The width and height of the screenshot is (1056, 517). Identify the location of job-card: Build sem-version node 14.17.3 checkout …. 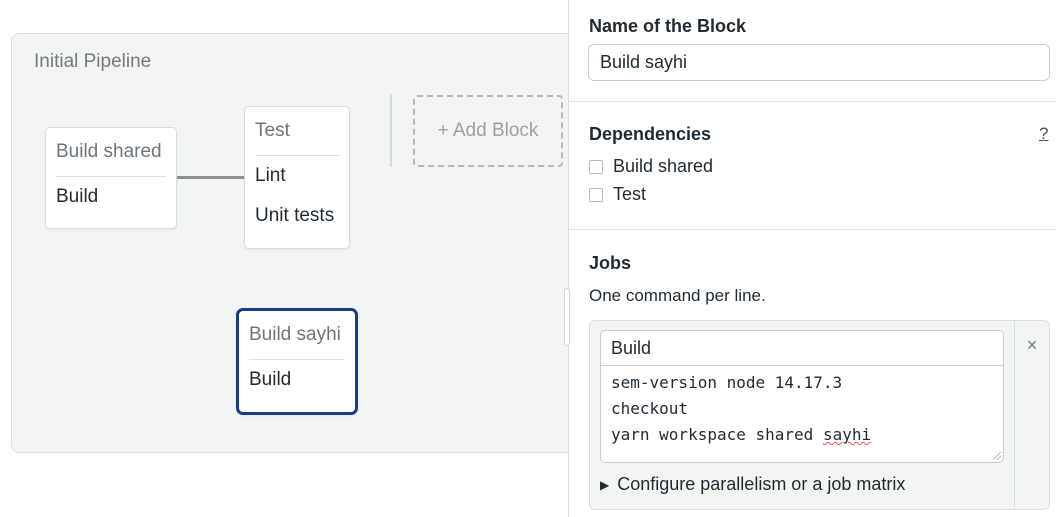
(802, 415).